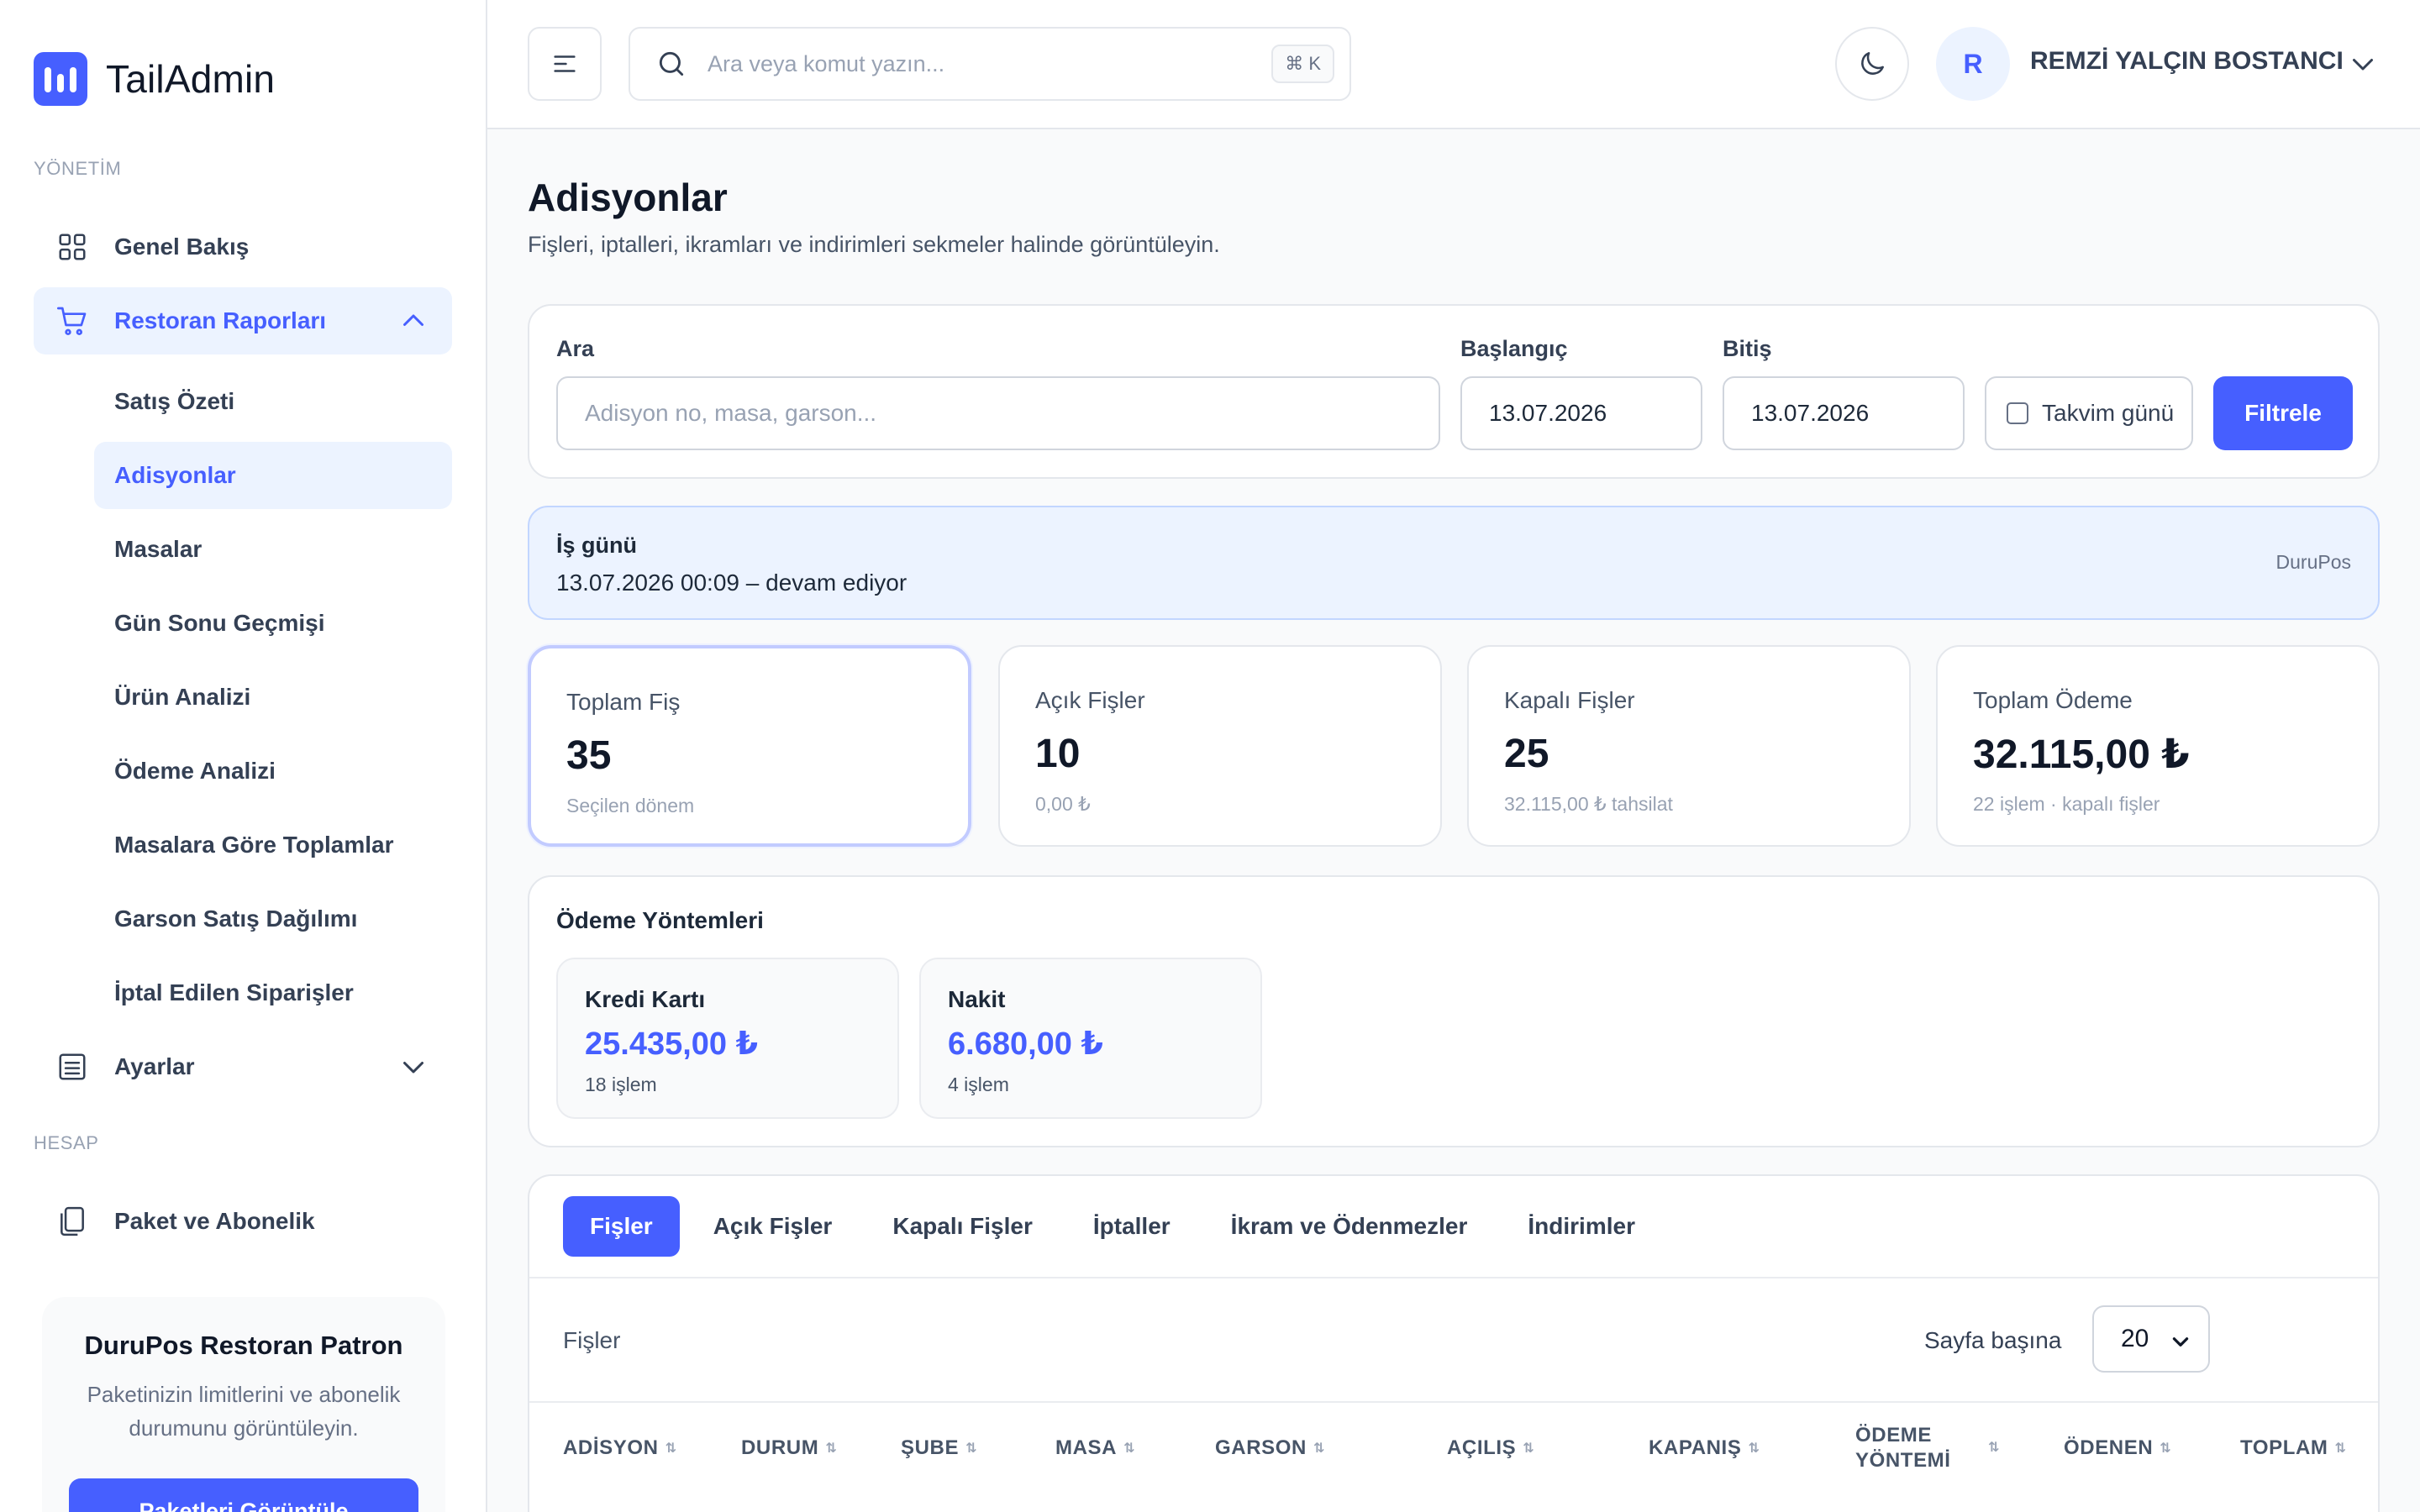  I want to click on stat-sub: 32.115,00 ₺ tahsilat, so click(1589, 804).